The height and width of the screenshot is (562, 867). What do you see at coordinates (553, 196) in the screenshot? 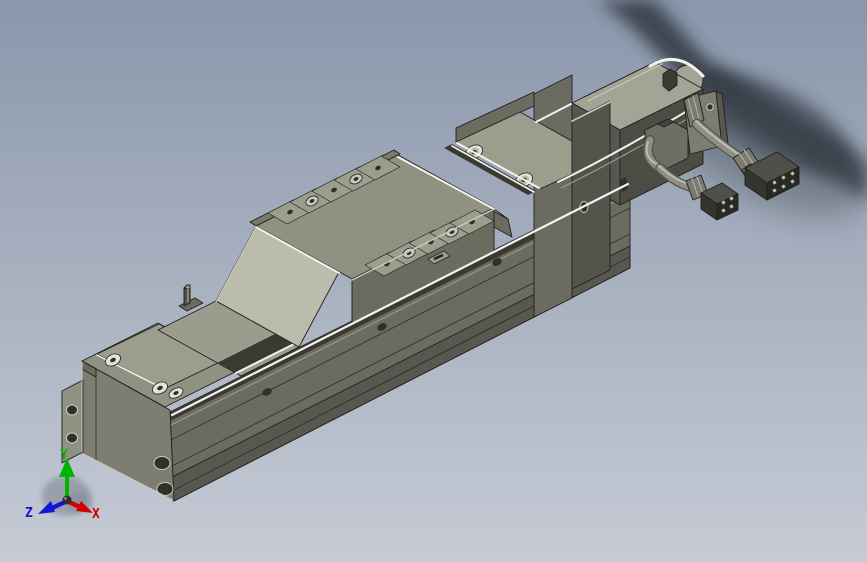
I see `mount-left-face` at bounding box center [553, 196].